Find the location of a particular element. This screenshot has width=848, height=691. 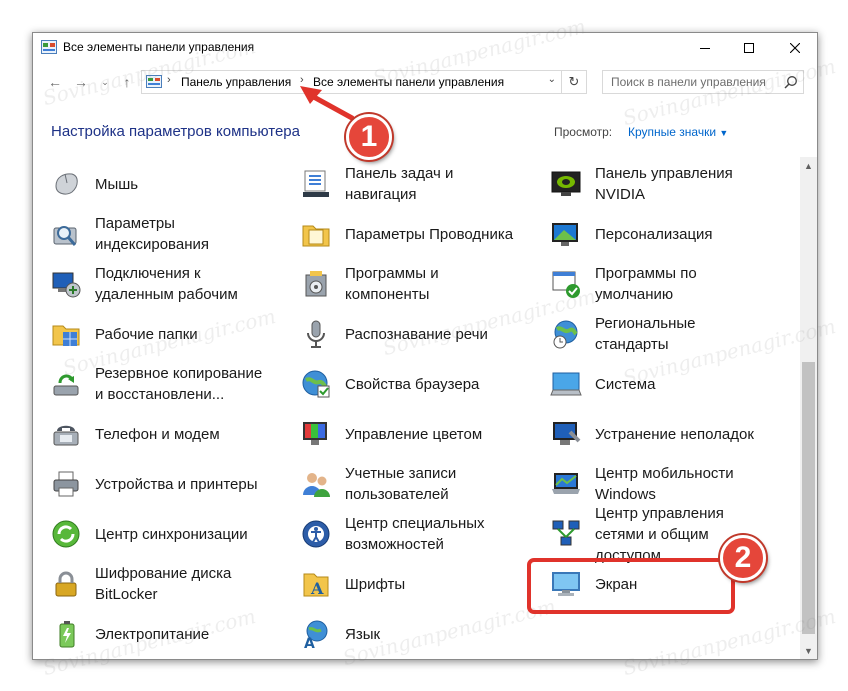

item-internet-options: Свойства браузера is located at coordinates (403, 384).